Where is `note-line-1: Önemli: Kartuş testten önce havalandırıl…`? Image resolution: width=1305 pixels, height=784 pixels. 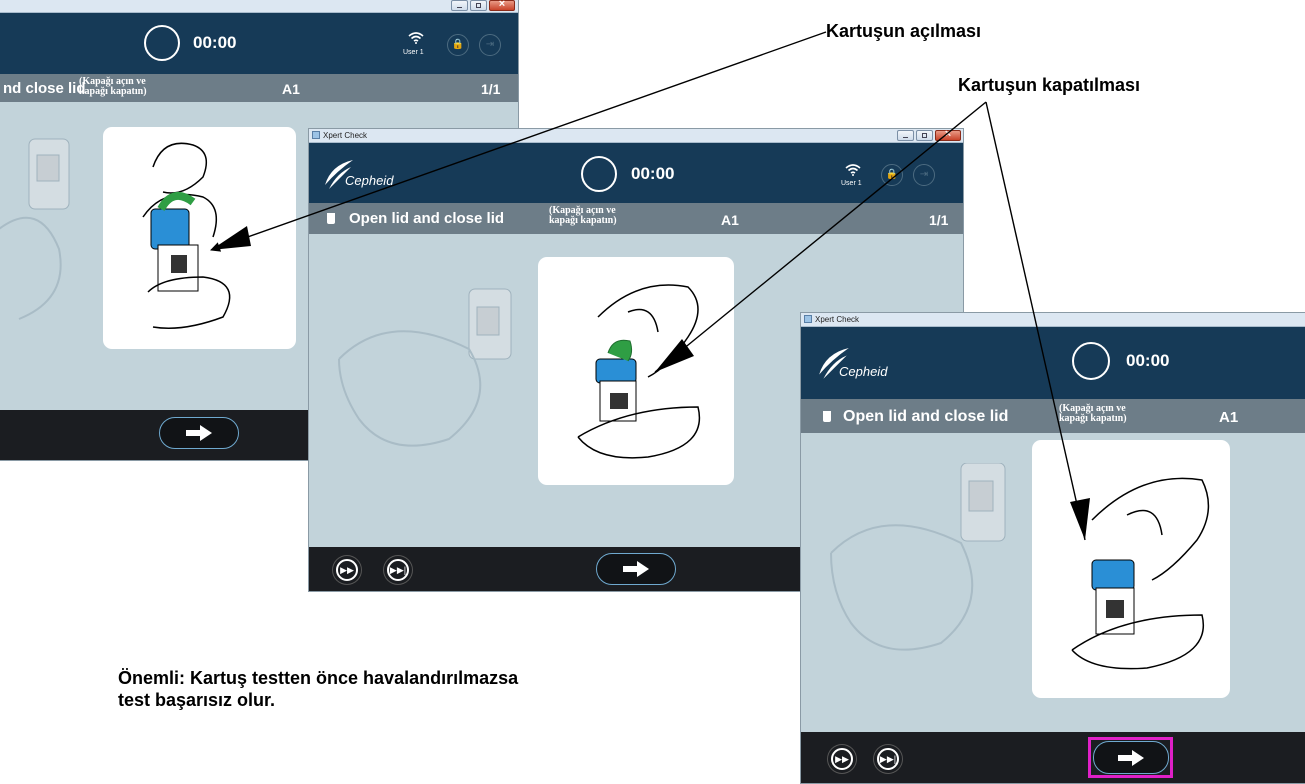
note-line-1: Önemli: Kartuş testten önce havalandırıl… is located at coordinates (318, 678).